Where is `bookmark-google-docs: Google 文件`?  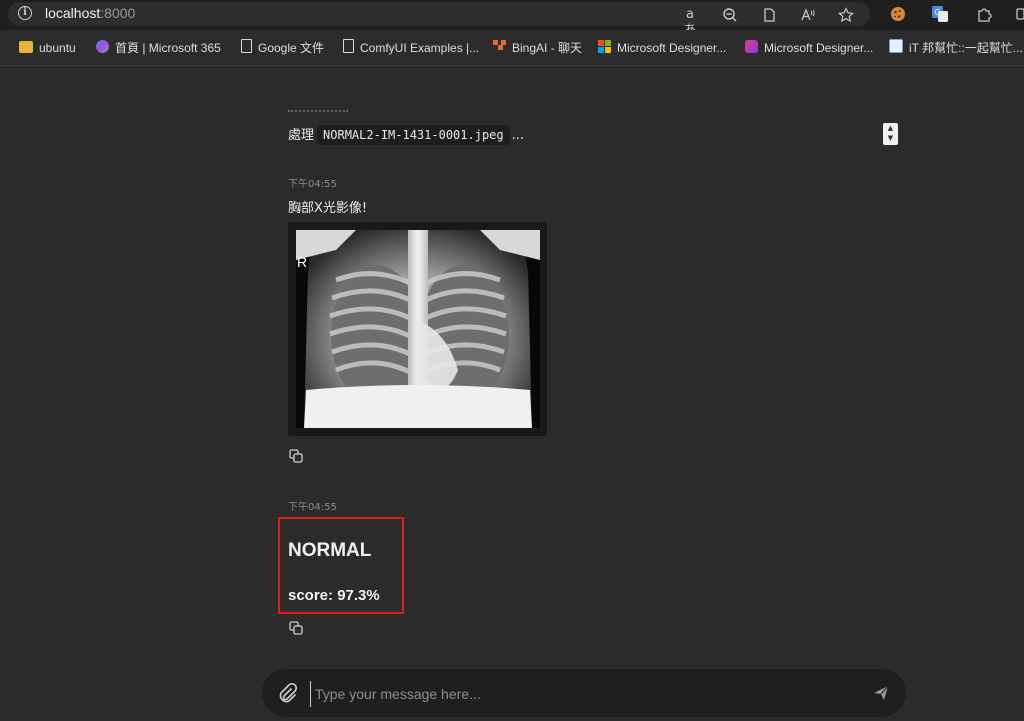 bookmark-google-docs: Google 文件 is located at coordinates (282, 48).